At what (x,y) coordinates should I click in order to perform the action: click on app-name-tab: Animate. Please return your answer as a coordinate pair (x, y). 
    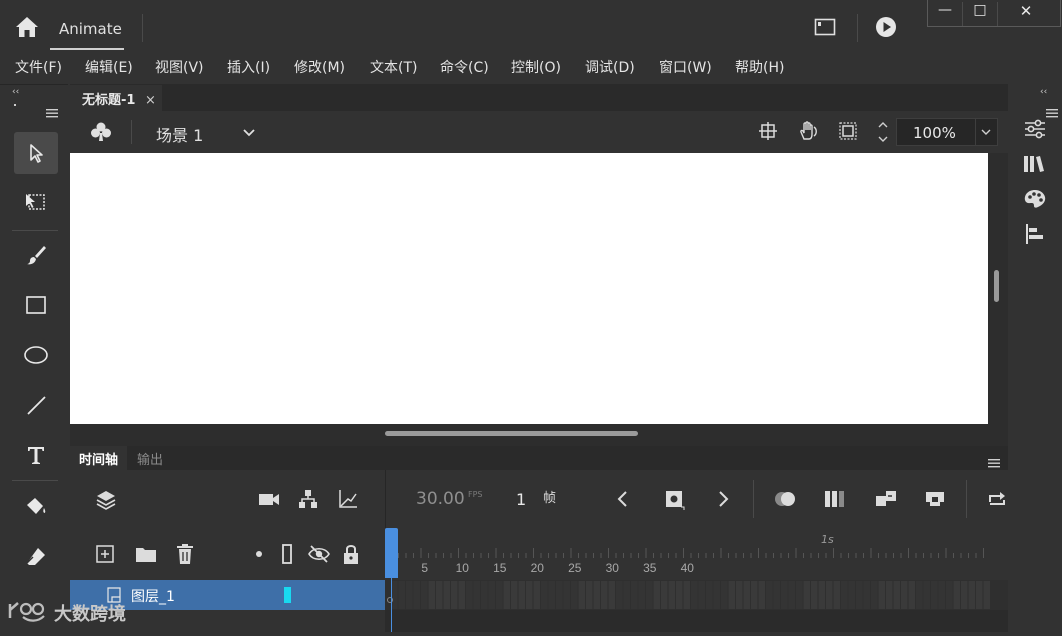
    Looking at the image, I should click on (87, 31).